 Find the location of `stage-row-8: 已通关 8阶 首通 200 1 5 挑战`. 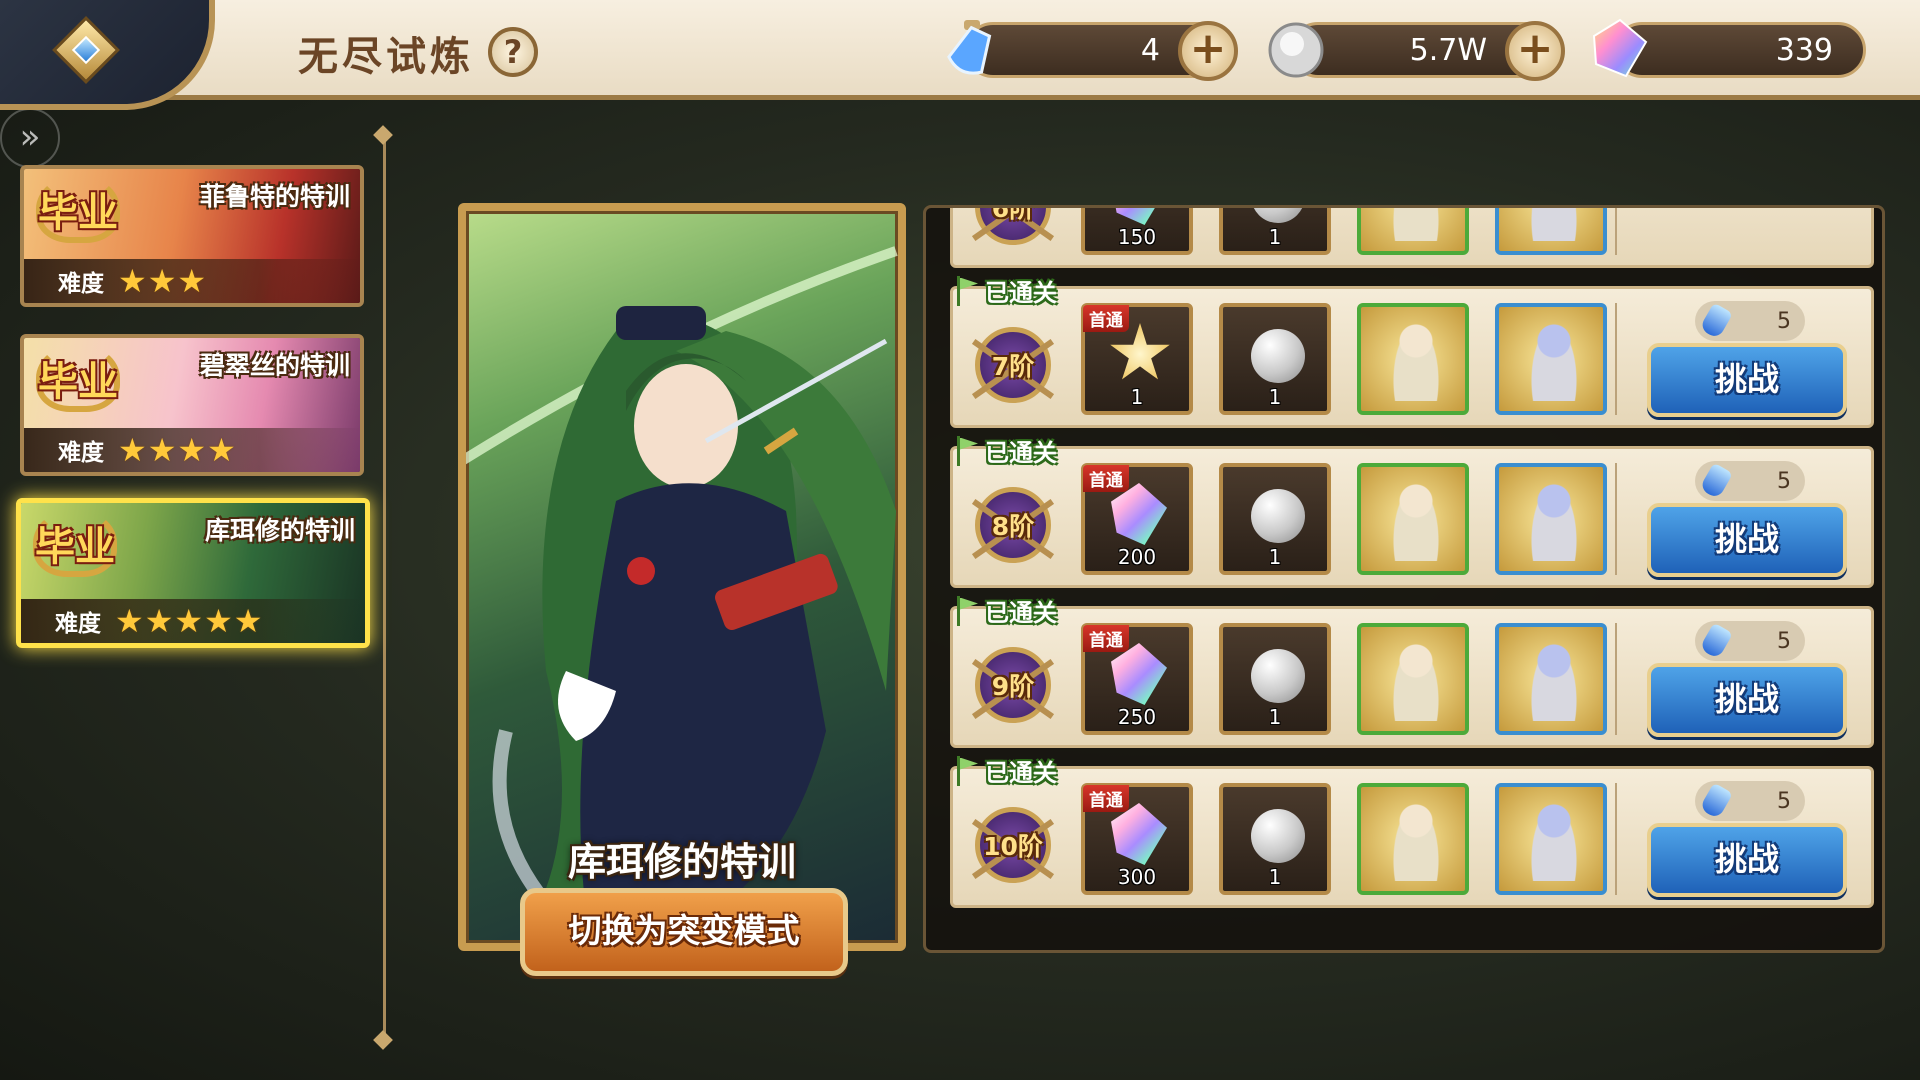

stage-row-8: 已通关 8阶 首通 200 1 5 挑战 is located at coordinates (1412, 511).